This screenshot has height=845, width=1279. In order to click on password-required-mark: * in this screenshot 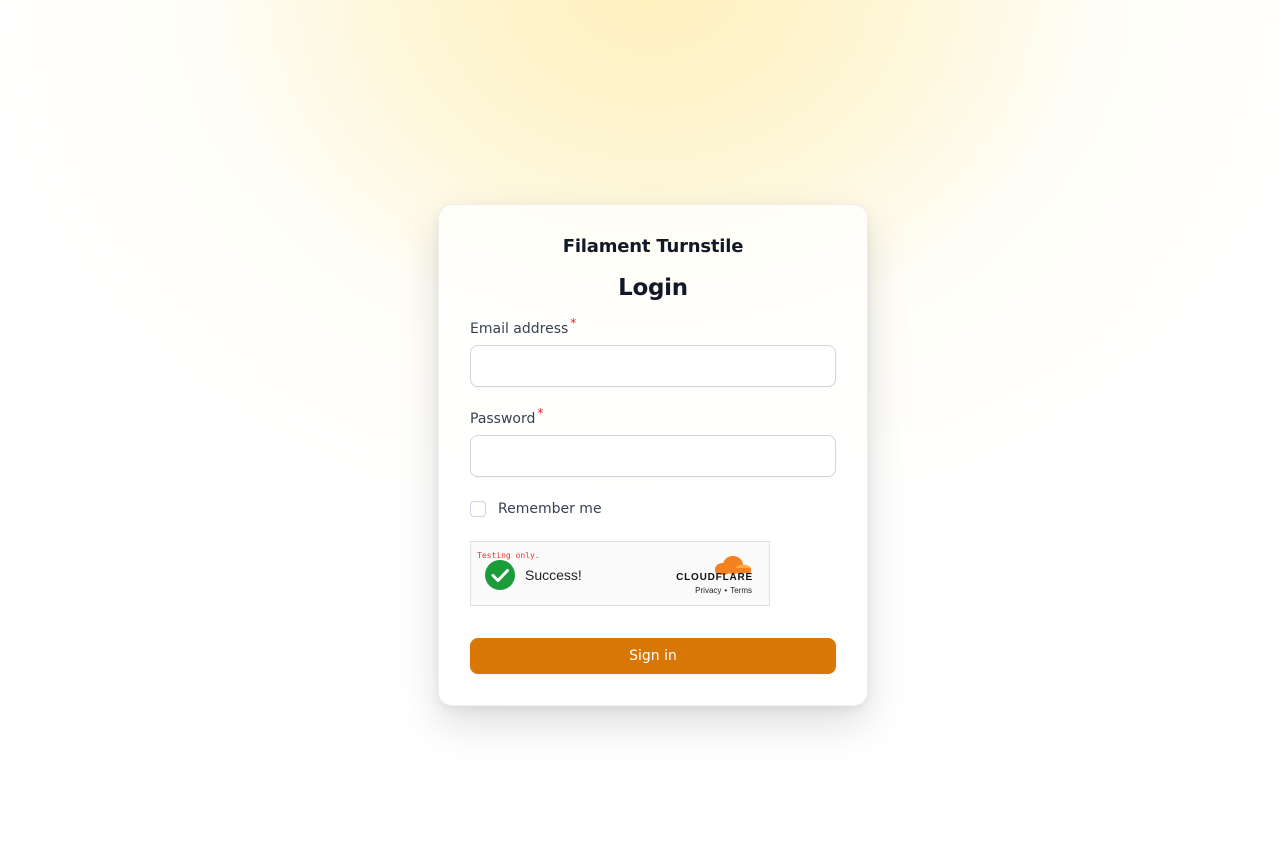, I will do `click(540, 413)`.